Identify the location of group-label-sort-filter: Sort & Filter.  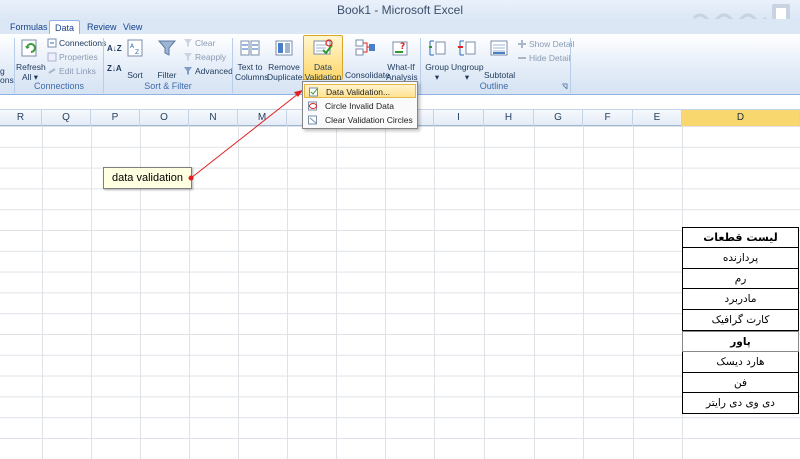
(168, 86).